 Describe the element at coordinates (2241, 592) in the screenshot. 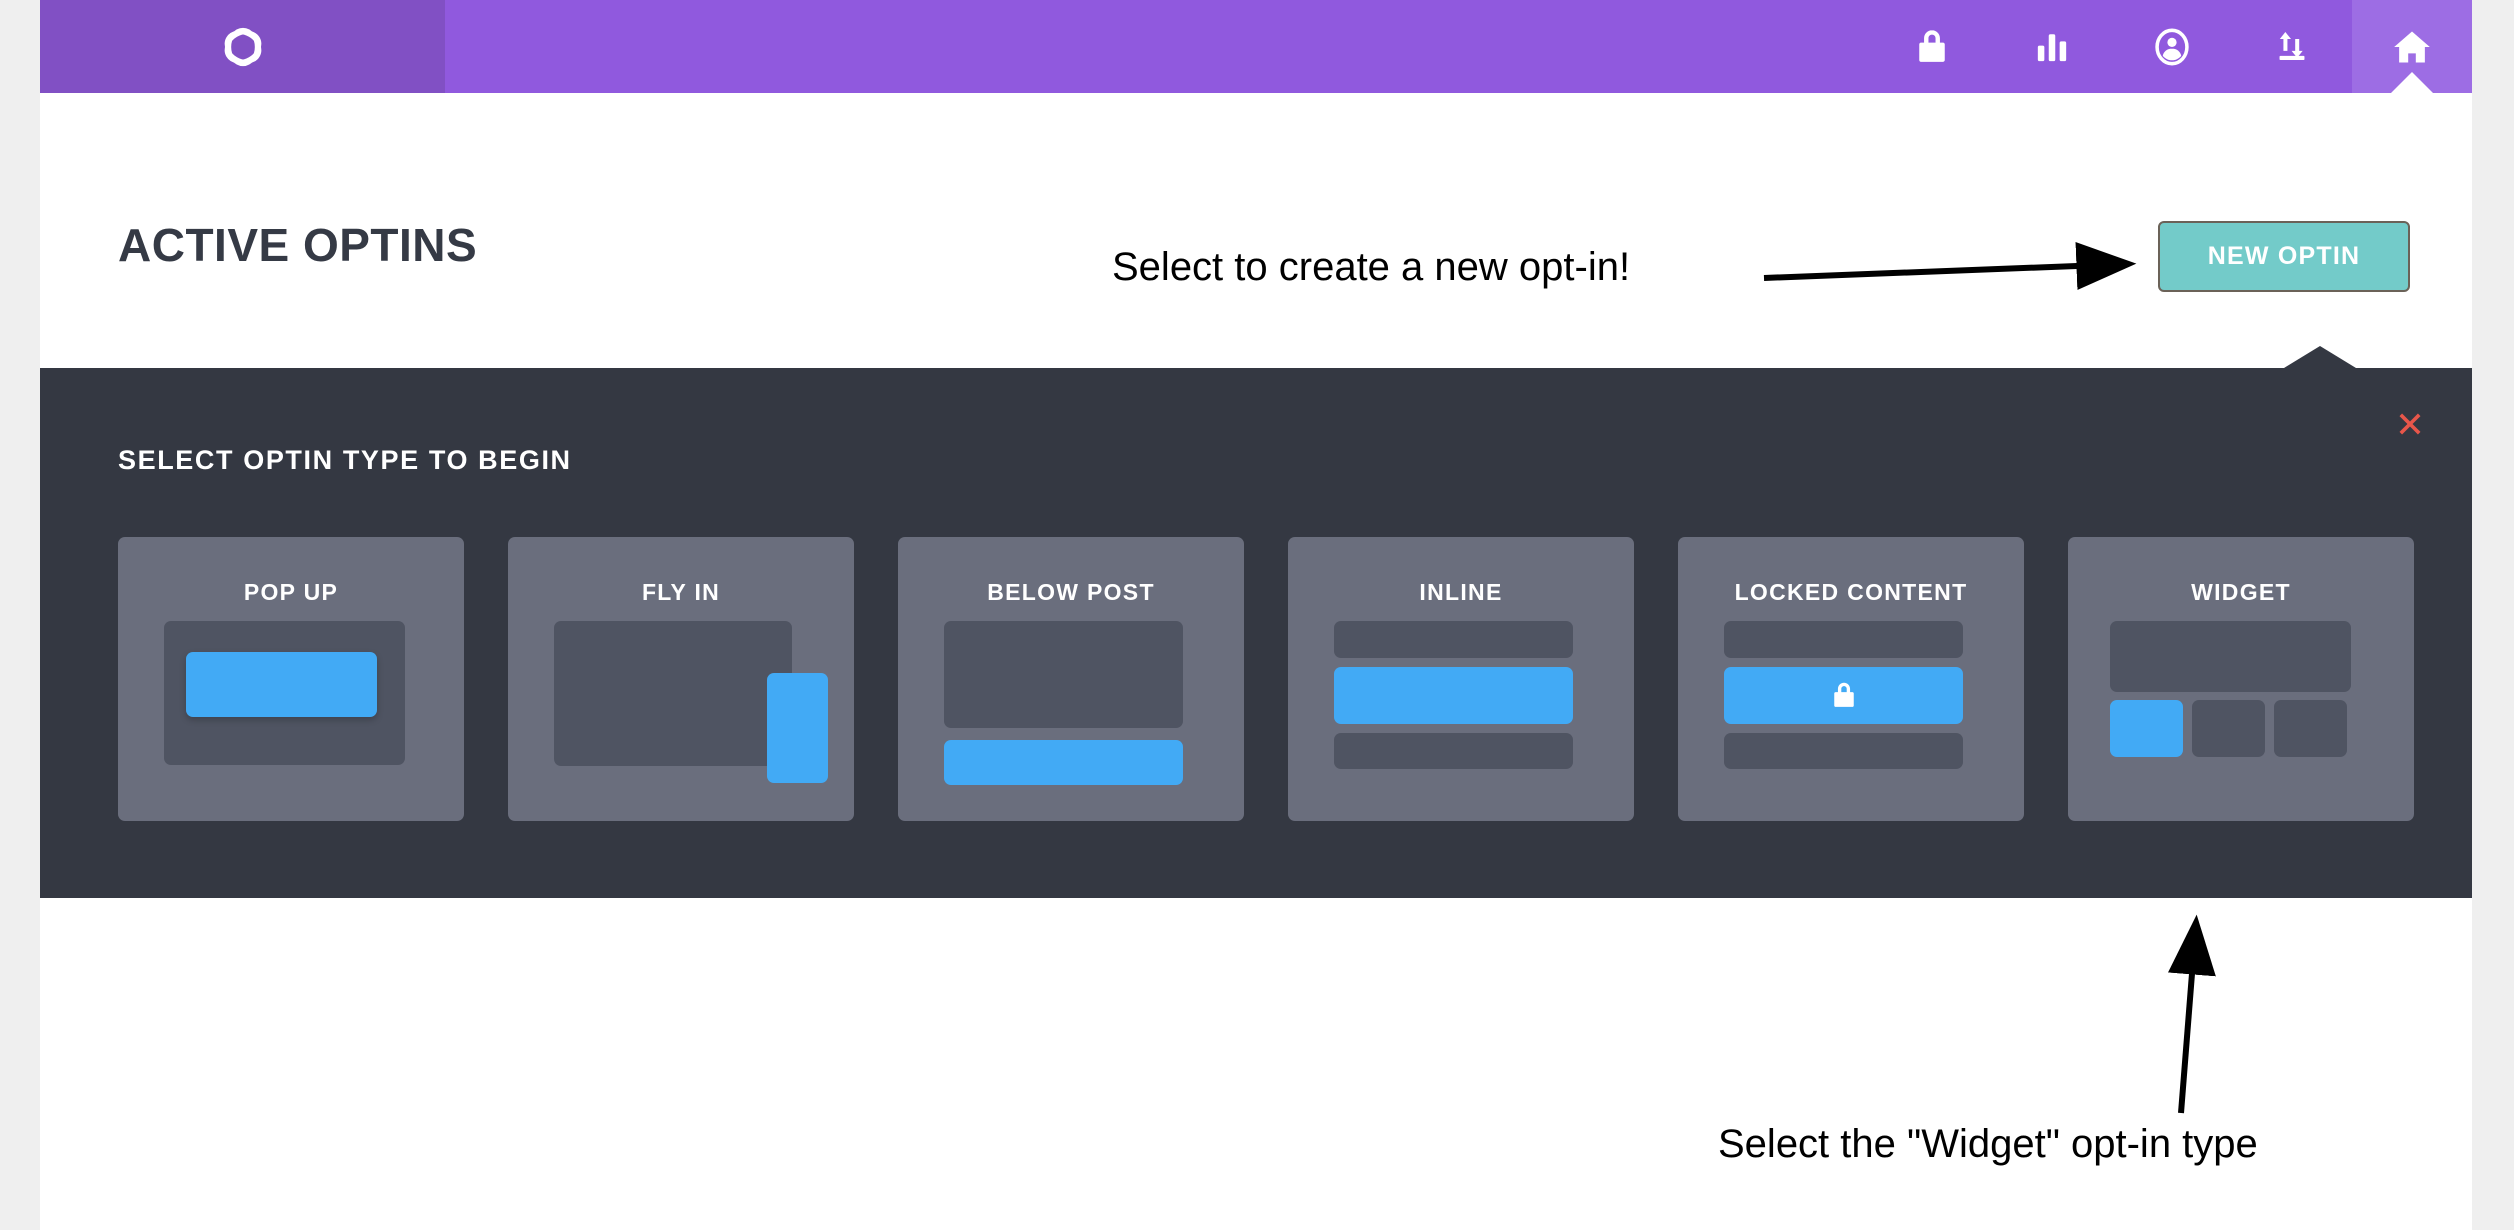

I see `optin-card-label: WIDGET` at that location.